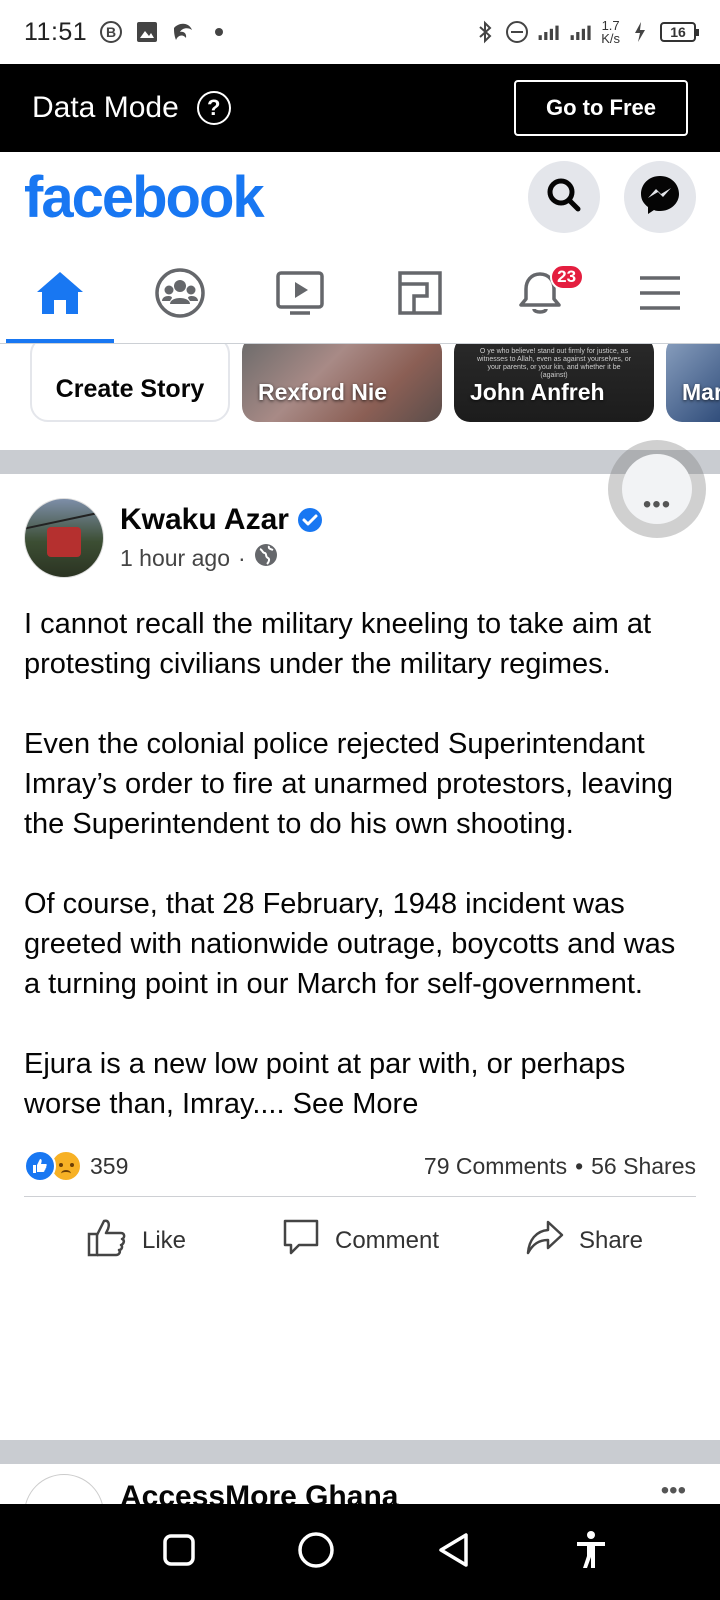 This screenshot has height=1600, width=720. I want to click on header-actions, so click(612, 197).